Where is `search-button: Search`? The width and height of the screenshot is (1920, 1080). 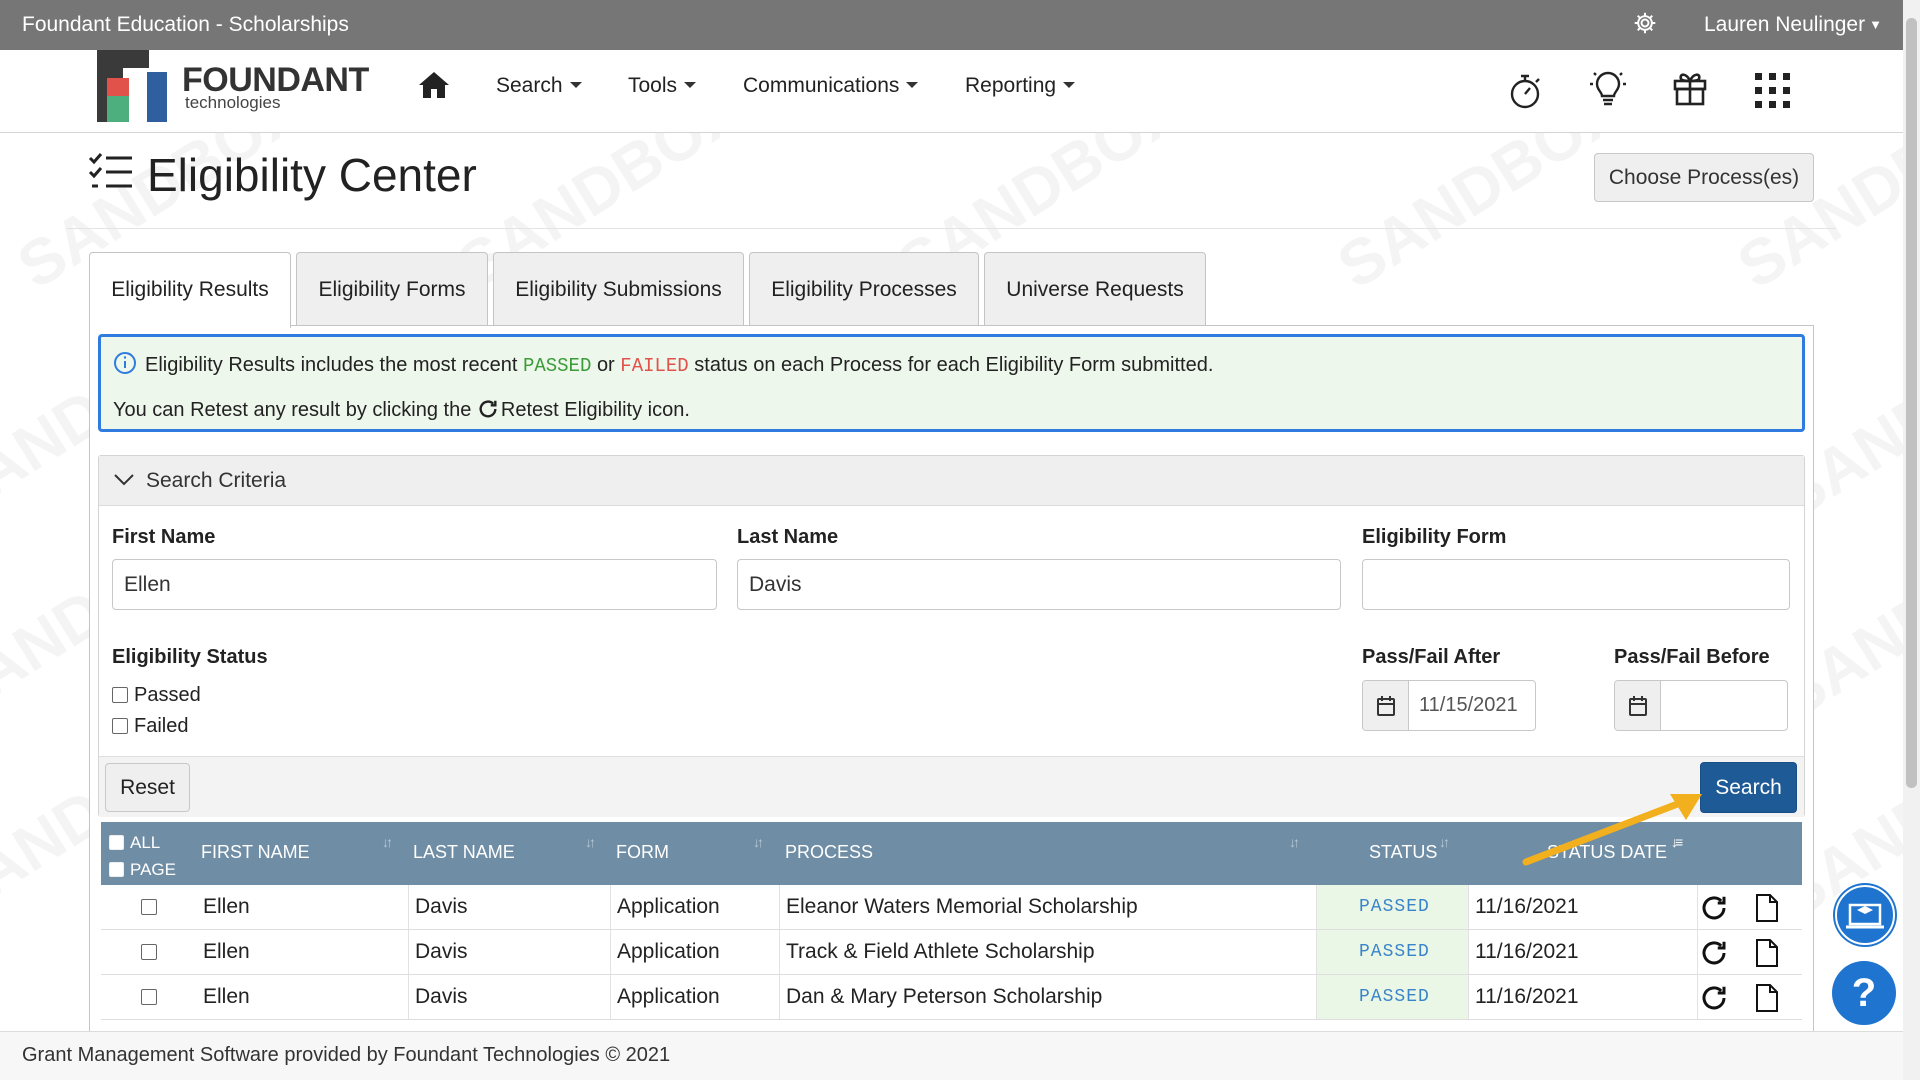
search-button: Search is located at coordinates (1748, 787).